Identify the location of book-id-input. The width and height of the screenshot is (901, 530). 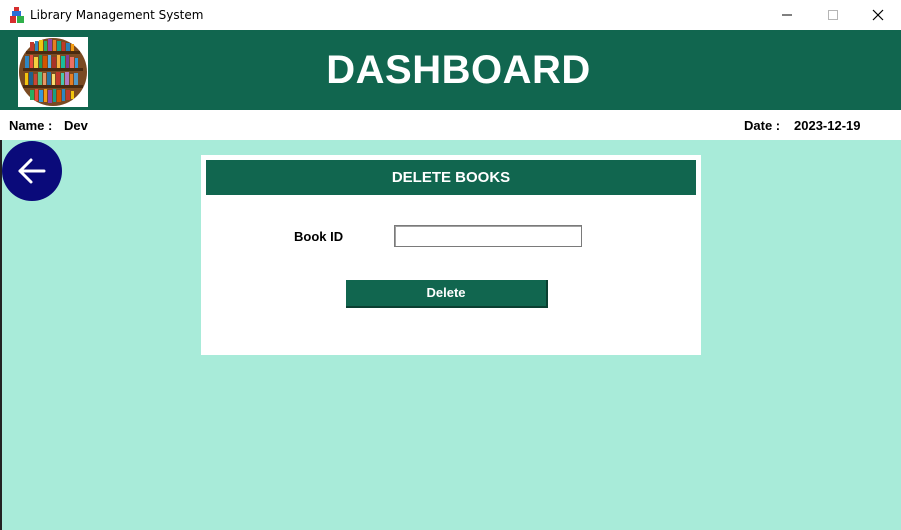
(488, 236).